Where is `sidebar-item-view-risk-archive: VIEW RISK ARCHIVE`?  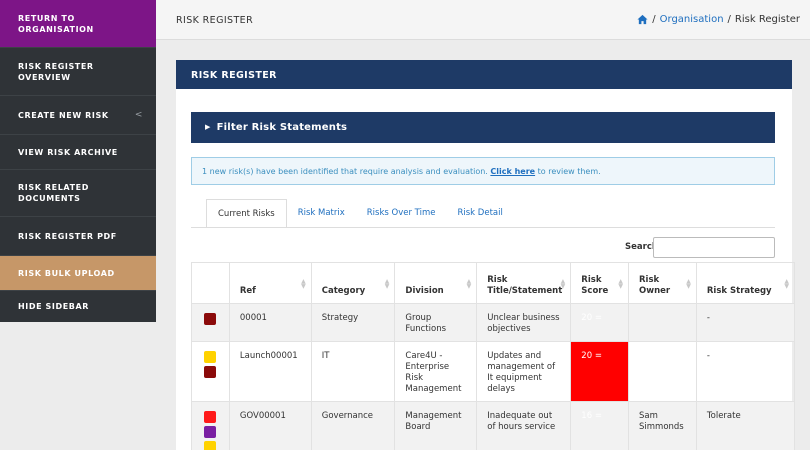
sidebar-item-view-risk-archive: VIEW RISK ARCHIVE is located at coordinates (78, 152).